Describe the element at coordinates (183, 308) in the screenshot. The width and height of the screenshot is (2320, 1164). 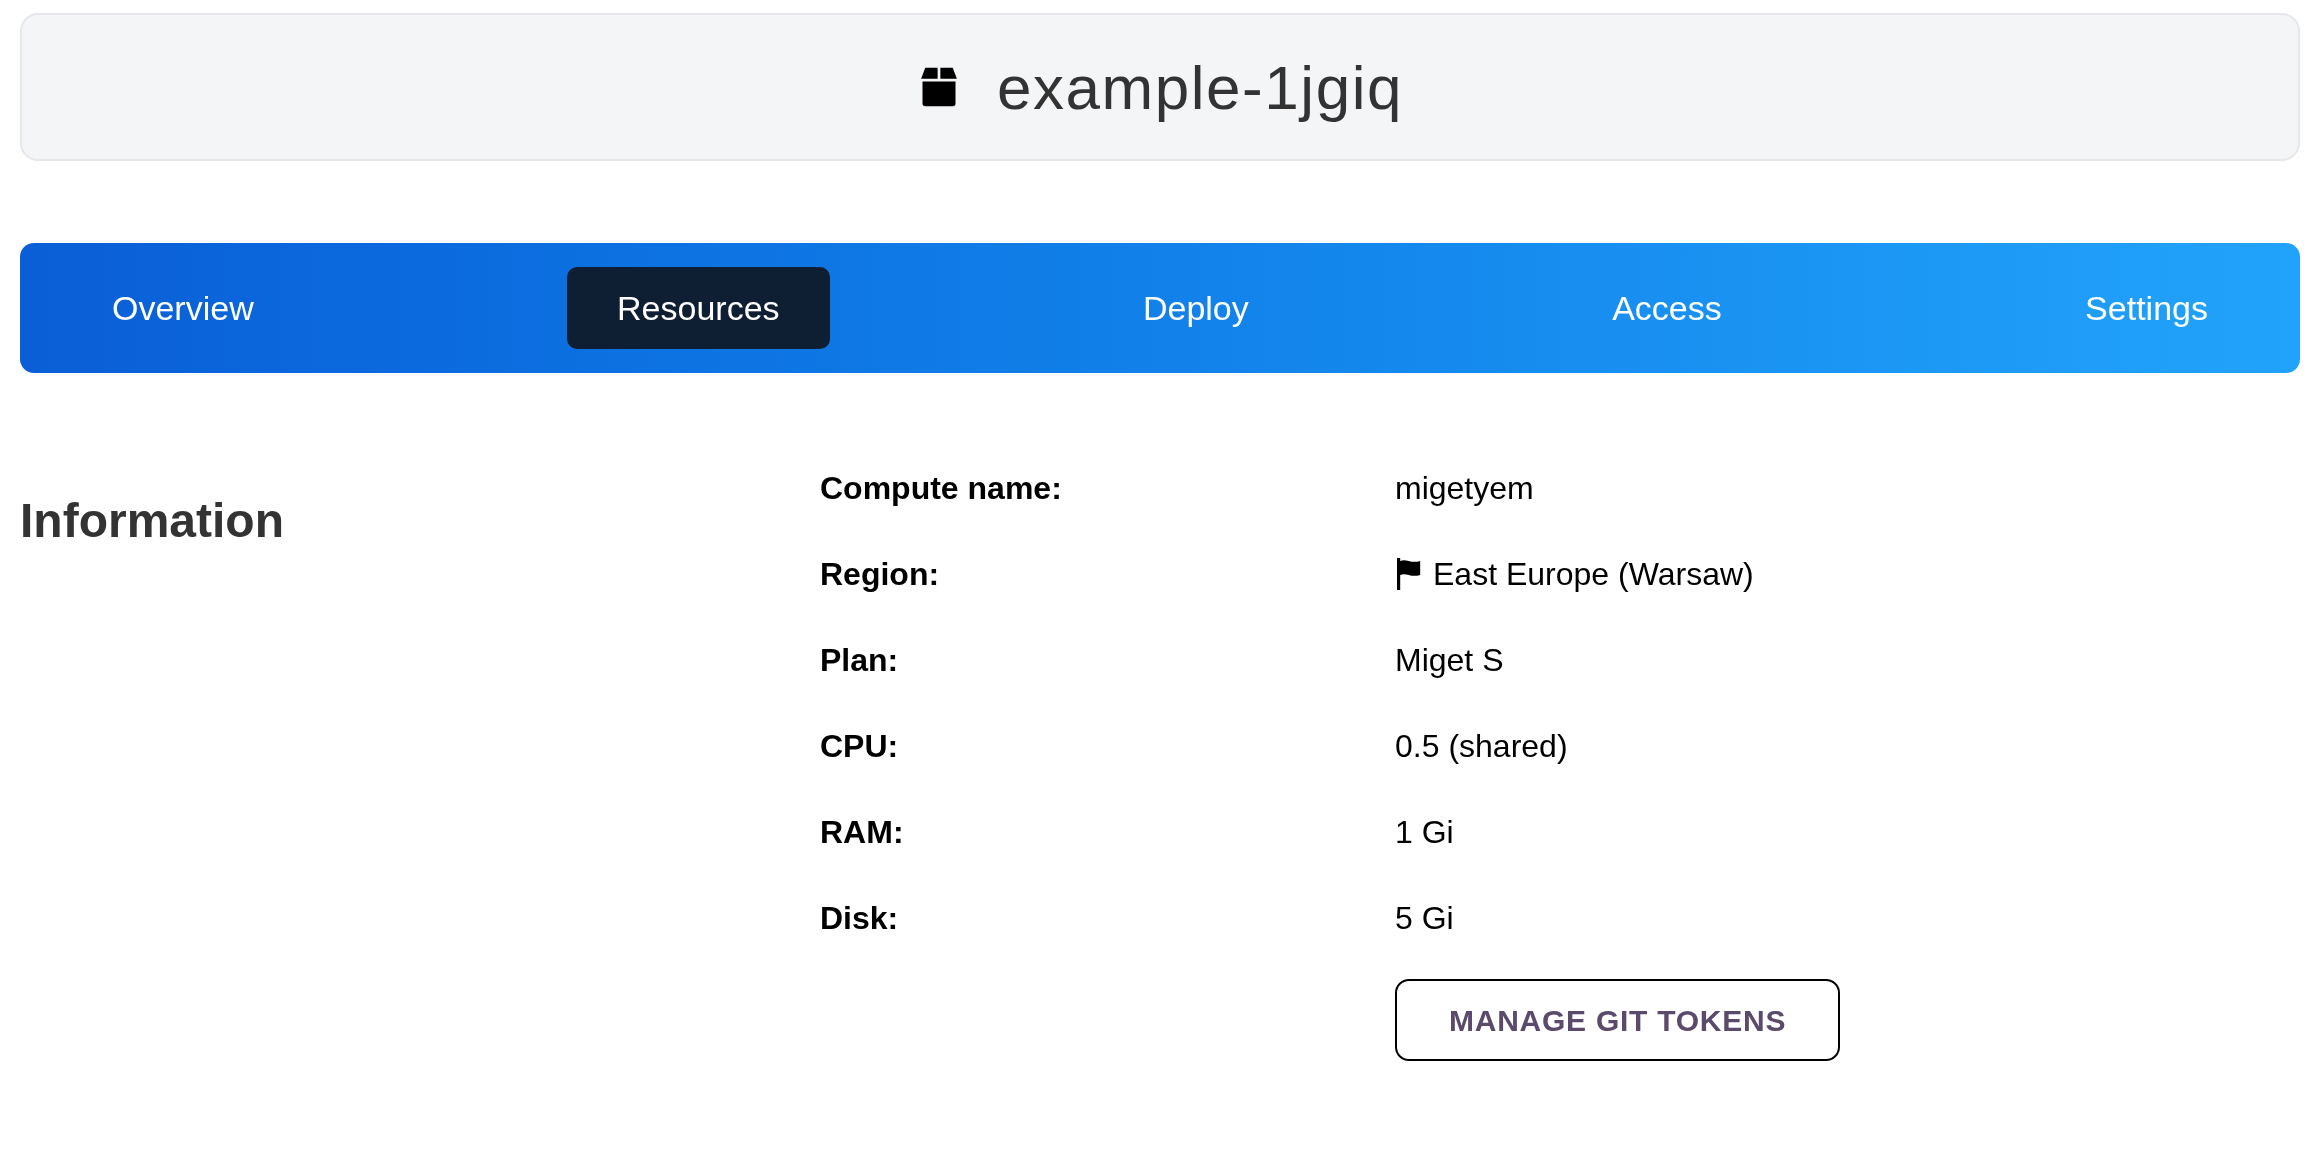
I see `tab: Overview` at that location.